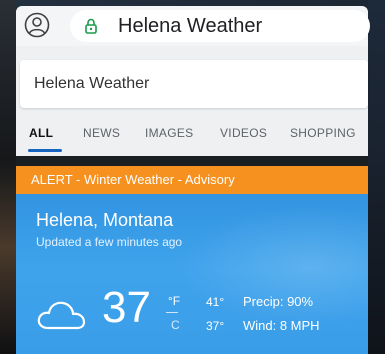  What do you see at coordinates (376, 177) in the screenshot?
I see `device-frame-right` at bounding box center [376, 177].